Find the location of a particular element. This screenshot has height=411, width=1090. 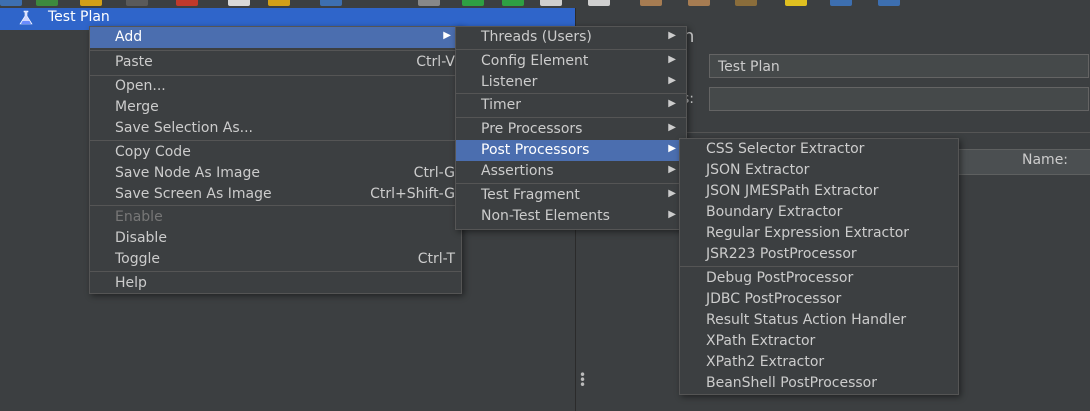

menu-item-xpath2-extractor: XPath2 Extractor is located at coordinates (819, 362).